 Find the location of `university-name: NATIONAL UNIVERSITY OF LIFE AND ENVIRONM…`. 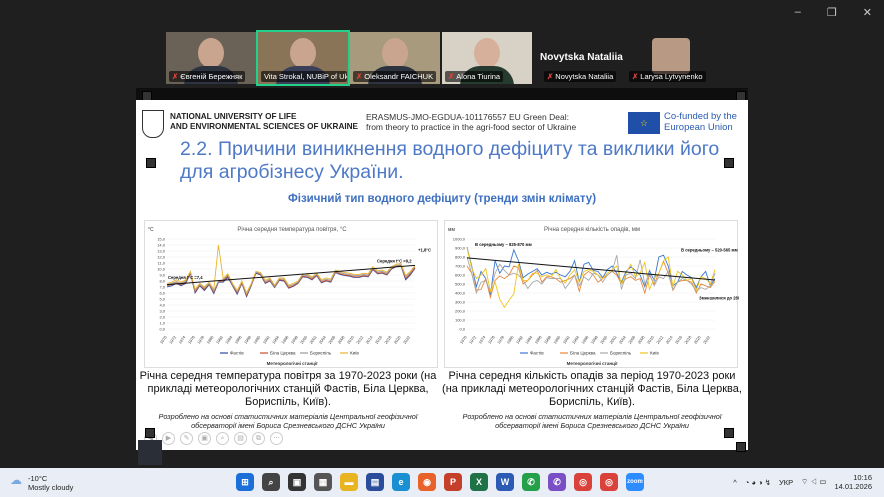

university-name: NATIONAL UNIVERSITY OF LIFE AND ENVIRONM… is located at coordinates (264, 121).